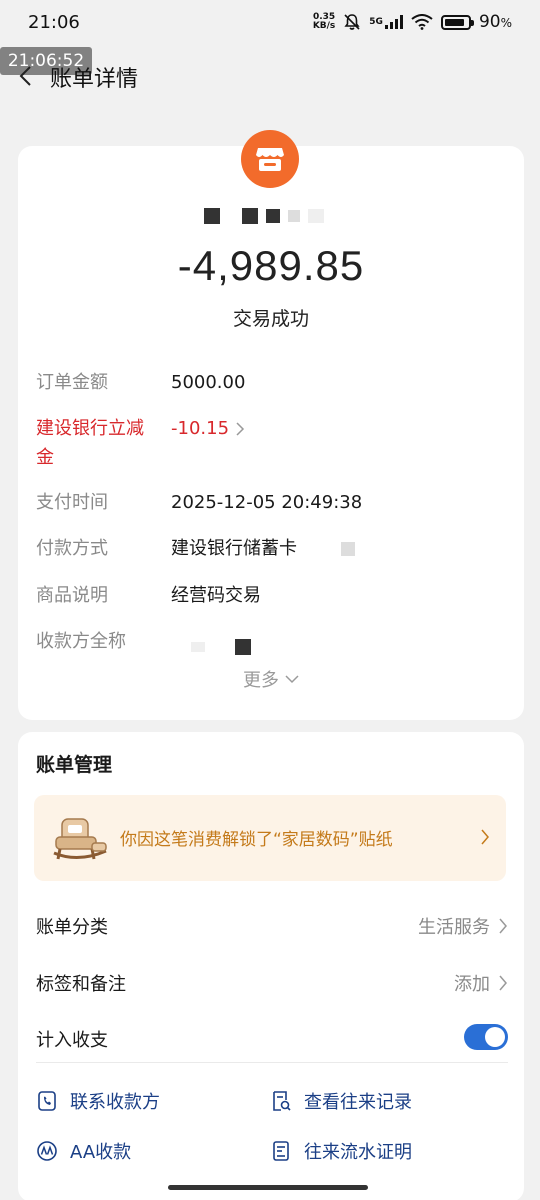  What do you see at coordinates (54, 22) in the screenshot?
I see `status-time: 21:06` at bounding box center [54, 22].